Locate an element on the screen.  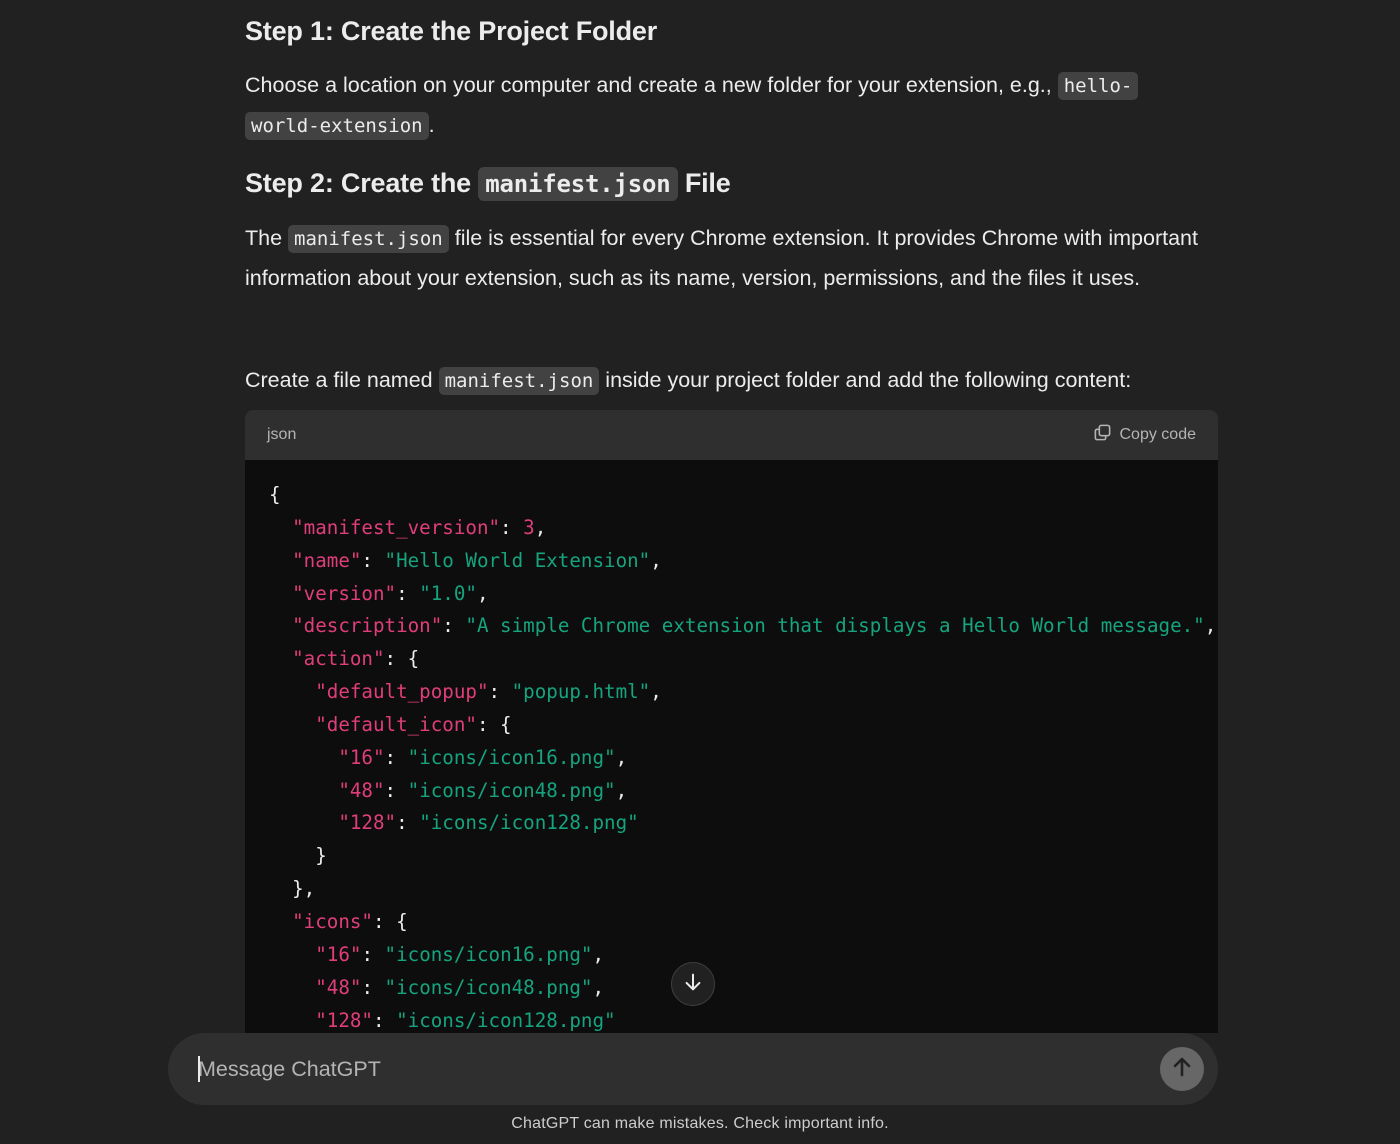
json-string: "1.0" is located at coordinates (448, 593).